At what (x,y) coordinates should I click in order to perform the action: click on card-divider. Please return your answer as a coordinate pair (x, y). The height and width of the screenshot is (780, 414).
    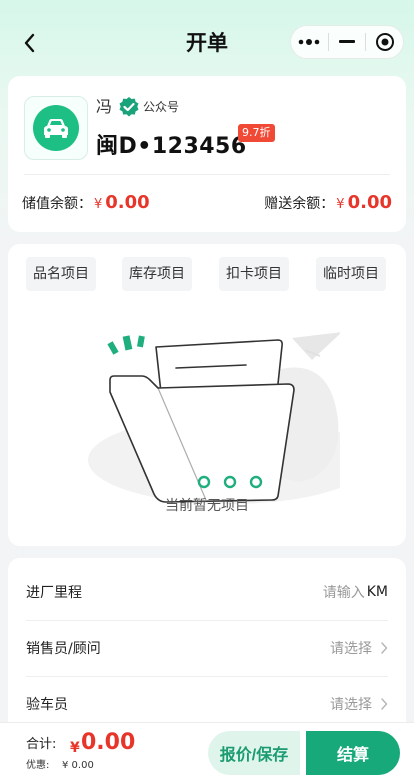
    Looking at the image, I should click on (207, 174).